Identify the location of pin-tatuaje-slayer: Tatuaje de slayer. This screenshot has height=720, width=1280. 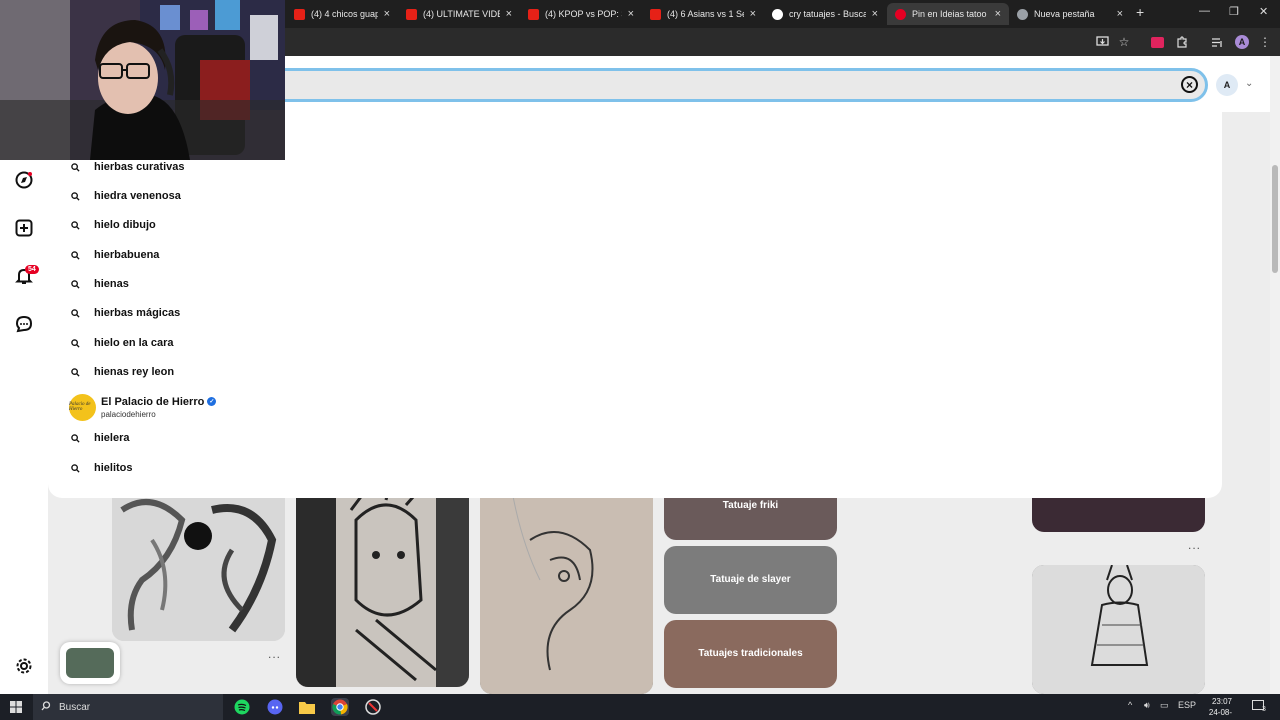
(750, 580).